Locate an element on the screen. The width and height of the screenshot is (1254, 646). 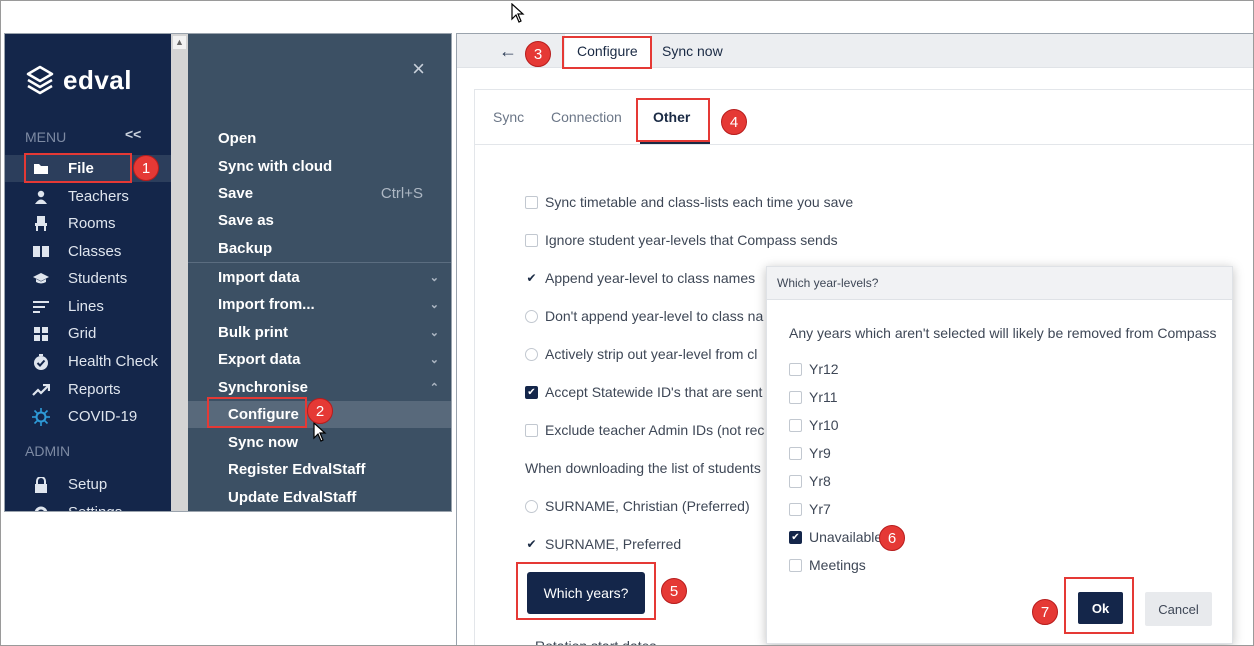
menu-item-label: Sync now is located at coordinates (263, 442).